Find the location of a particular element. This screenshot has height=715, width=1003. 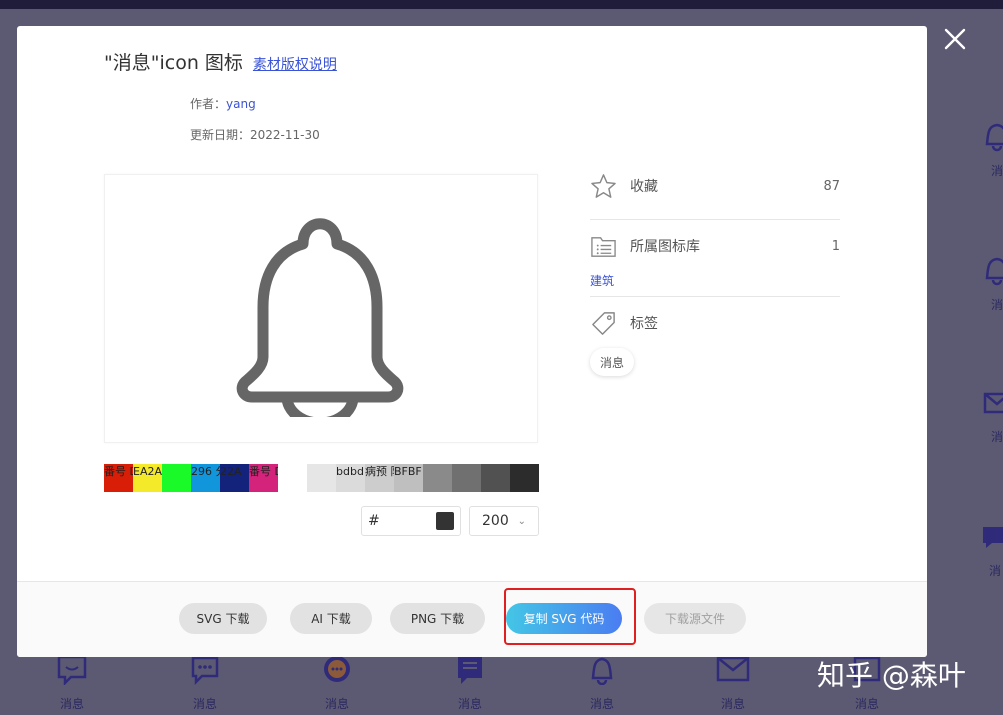

chevron-down-icon: ⌄ is located at coordinates (521, 521).